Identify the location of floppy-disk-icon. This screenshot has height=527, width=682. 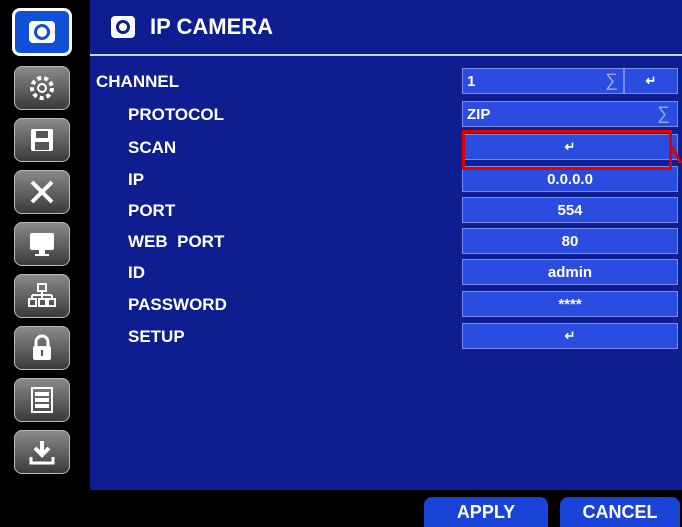
(42, 140).